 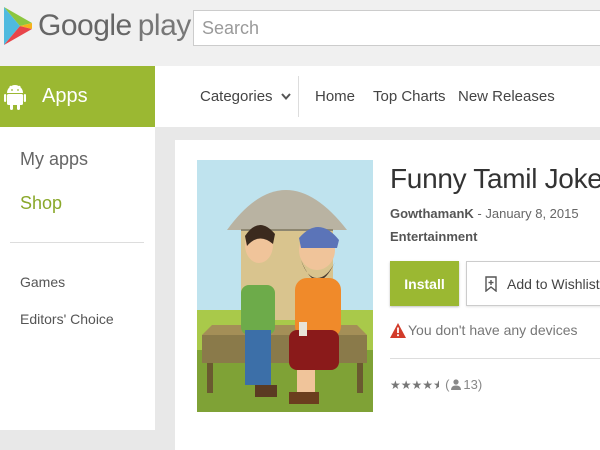 What do you see at coordinates (42, 282) in the screenshot?
I see `sidebar-item-games: Games` at bounding box center [42, 282].